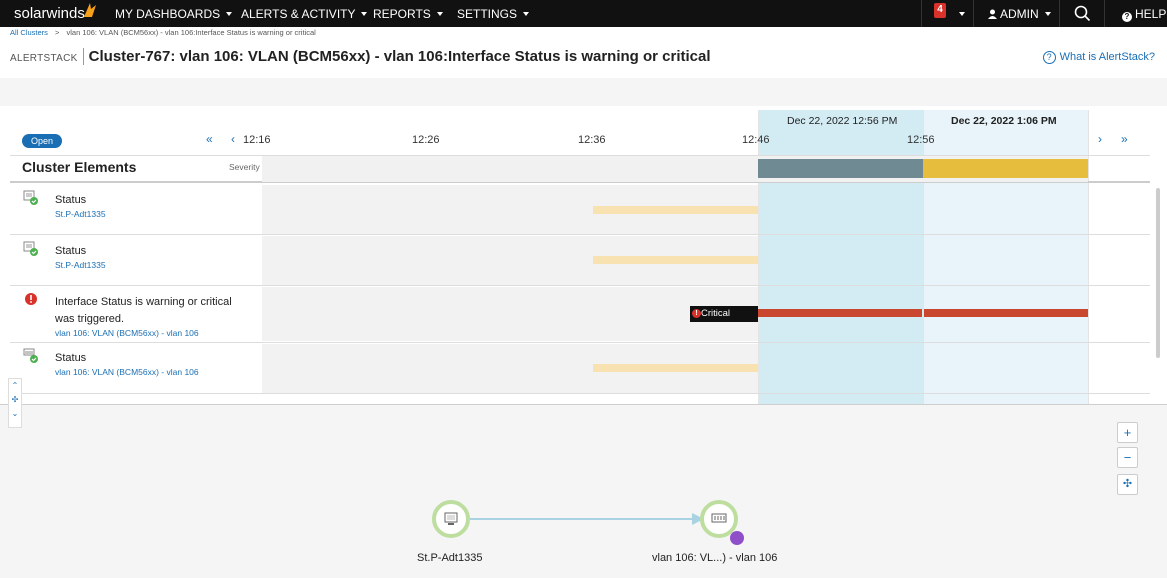 The height and width of the screenshot is (578, 1167). What do you see at coordinates (426, 140) in the screenshot?
I see `time-tick: 12:26` at bounding box center [426, 140].